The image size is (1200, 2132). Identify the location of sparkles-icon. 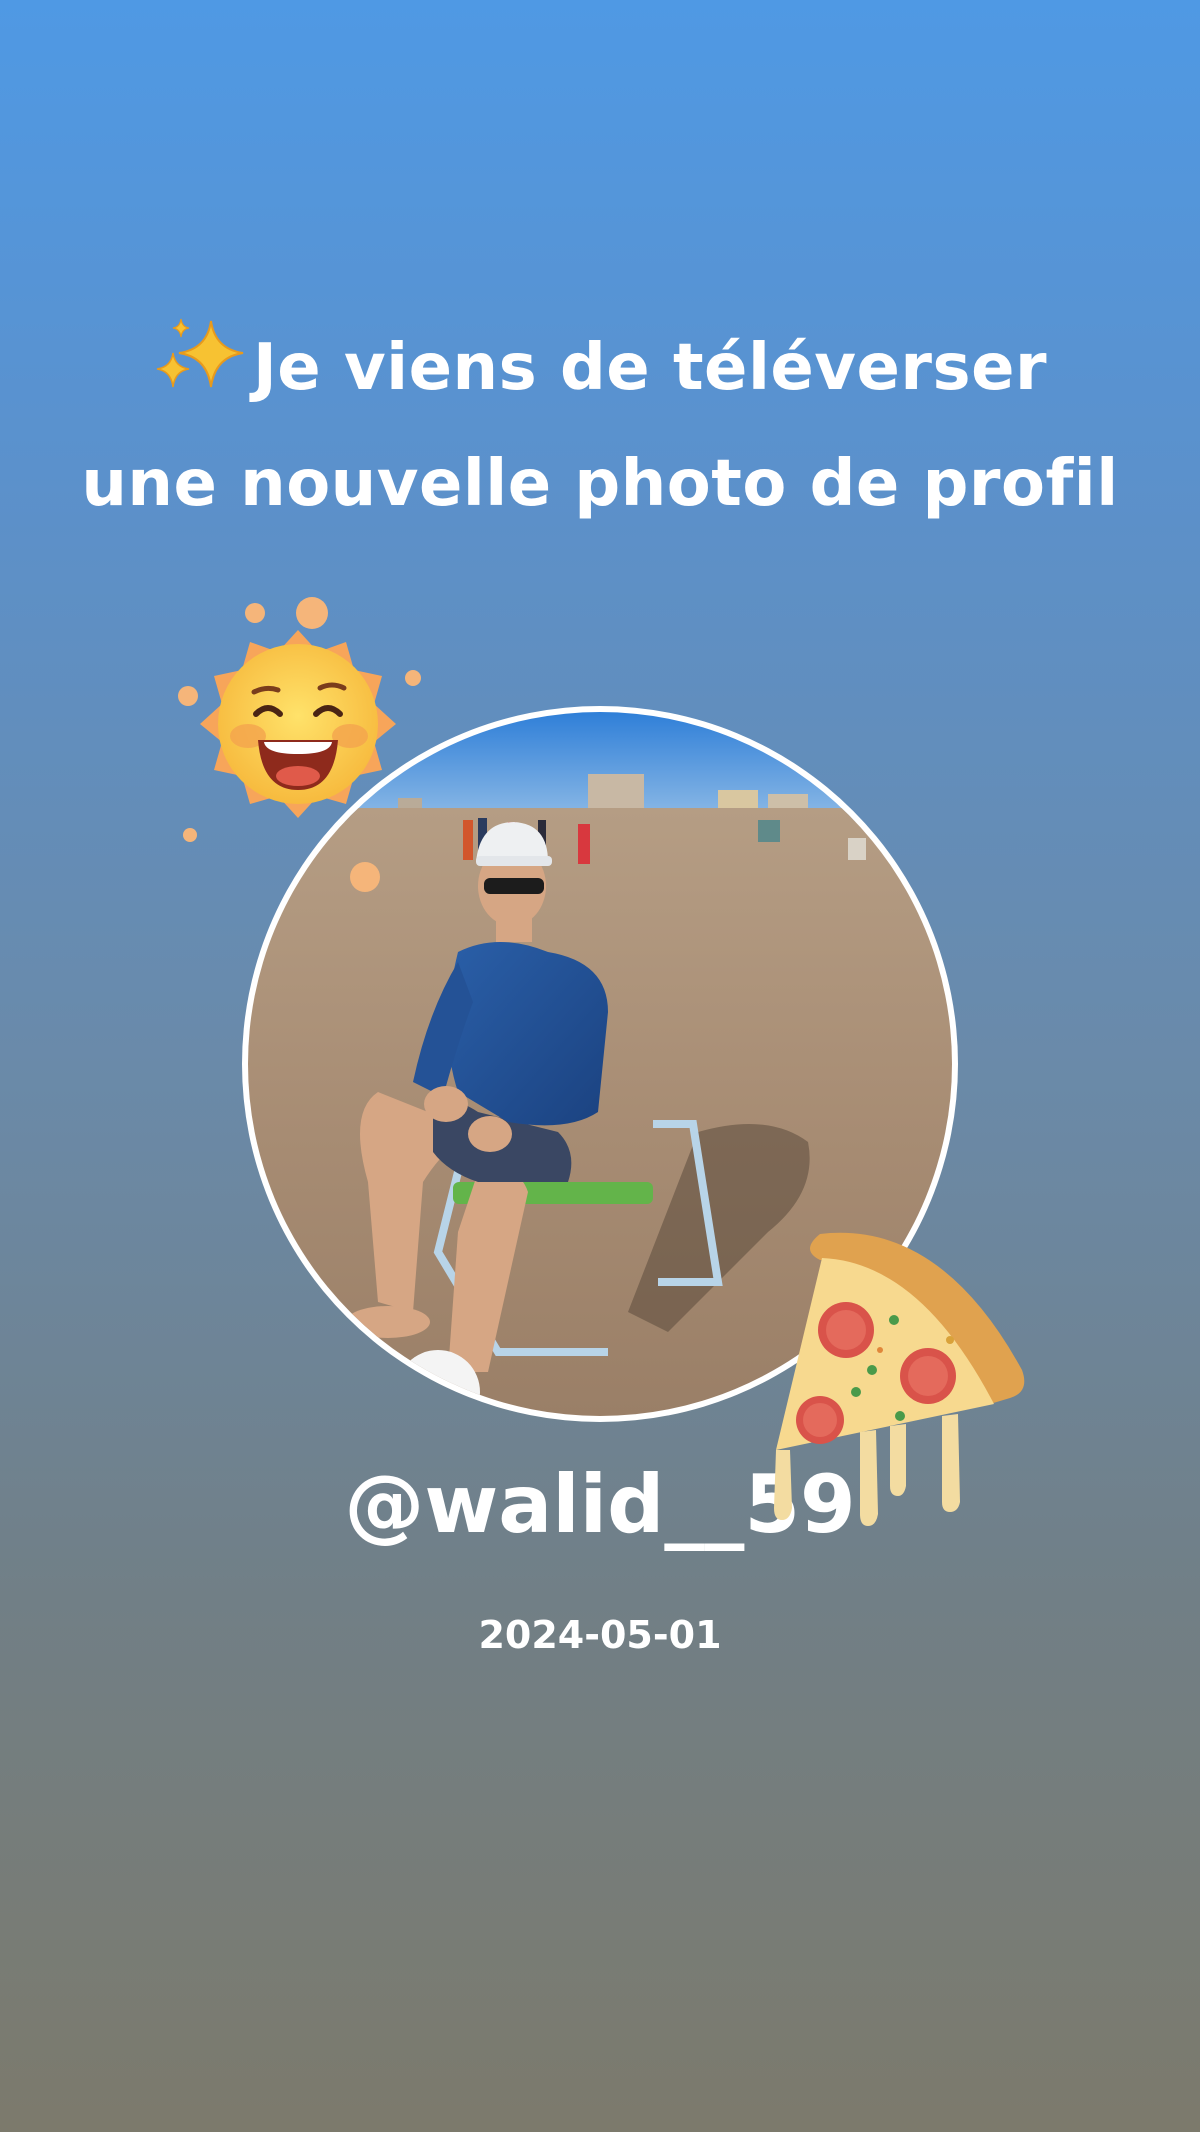
(203, 357).